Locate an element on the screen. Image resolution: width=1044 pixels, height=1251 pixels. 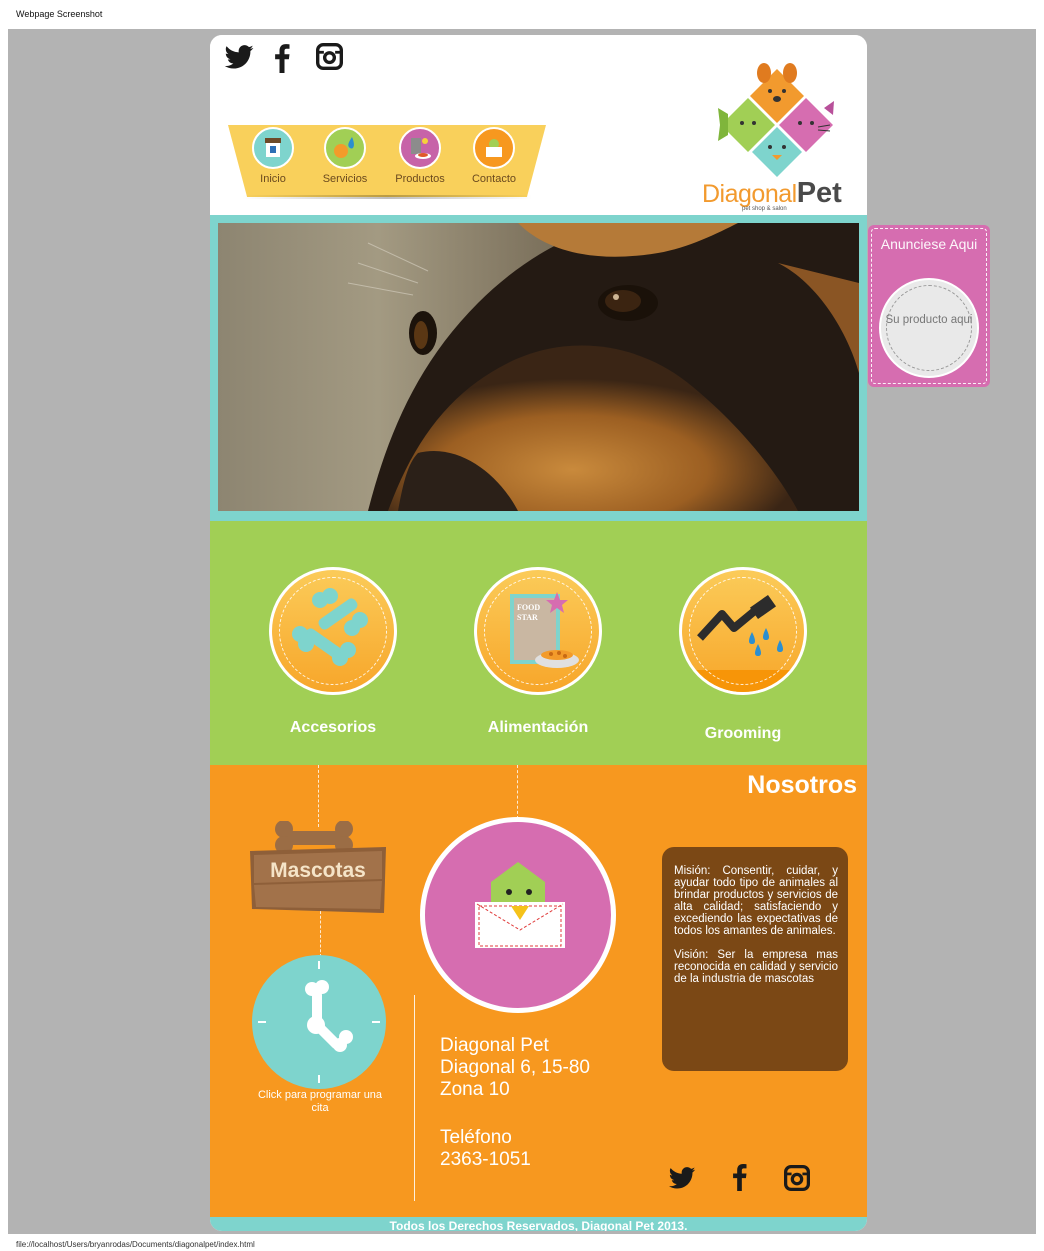
nav-item-productos: Productos is located at coordinates (420, 160).